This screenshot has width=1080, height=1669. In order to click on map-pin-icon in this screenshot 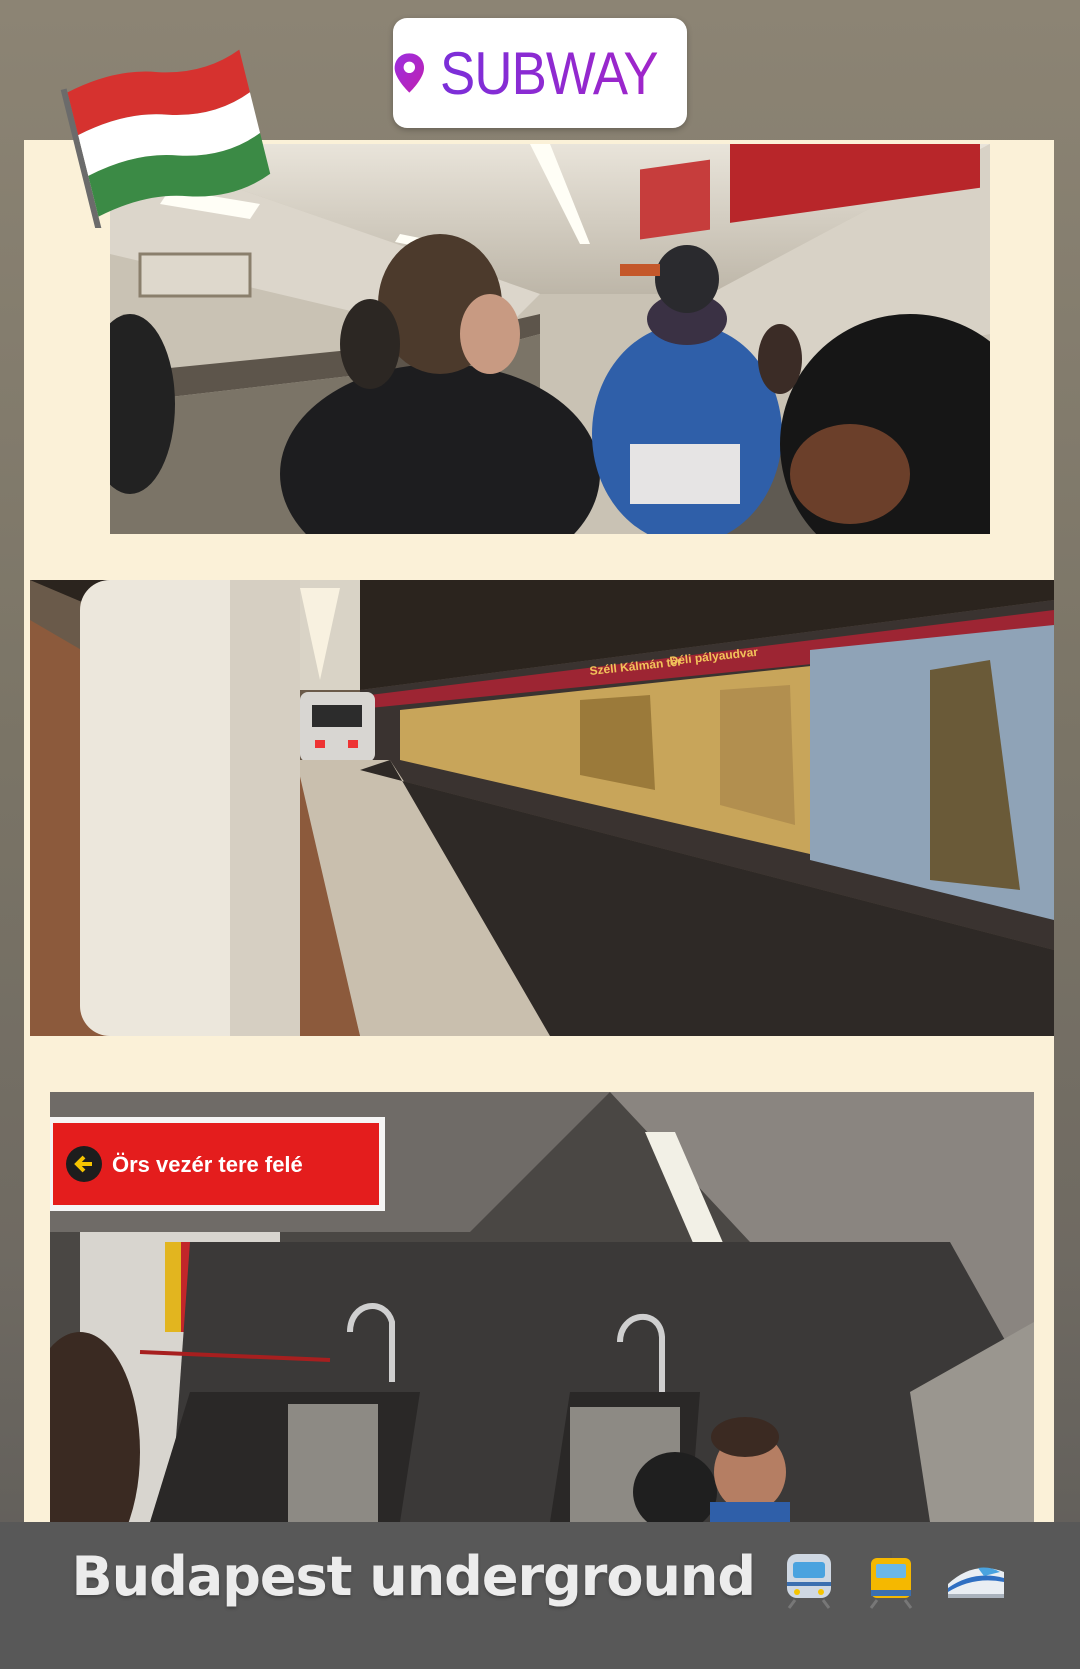, I will do `click(409, 73)`.